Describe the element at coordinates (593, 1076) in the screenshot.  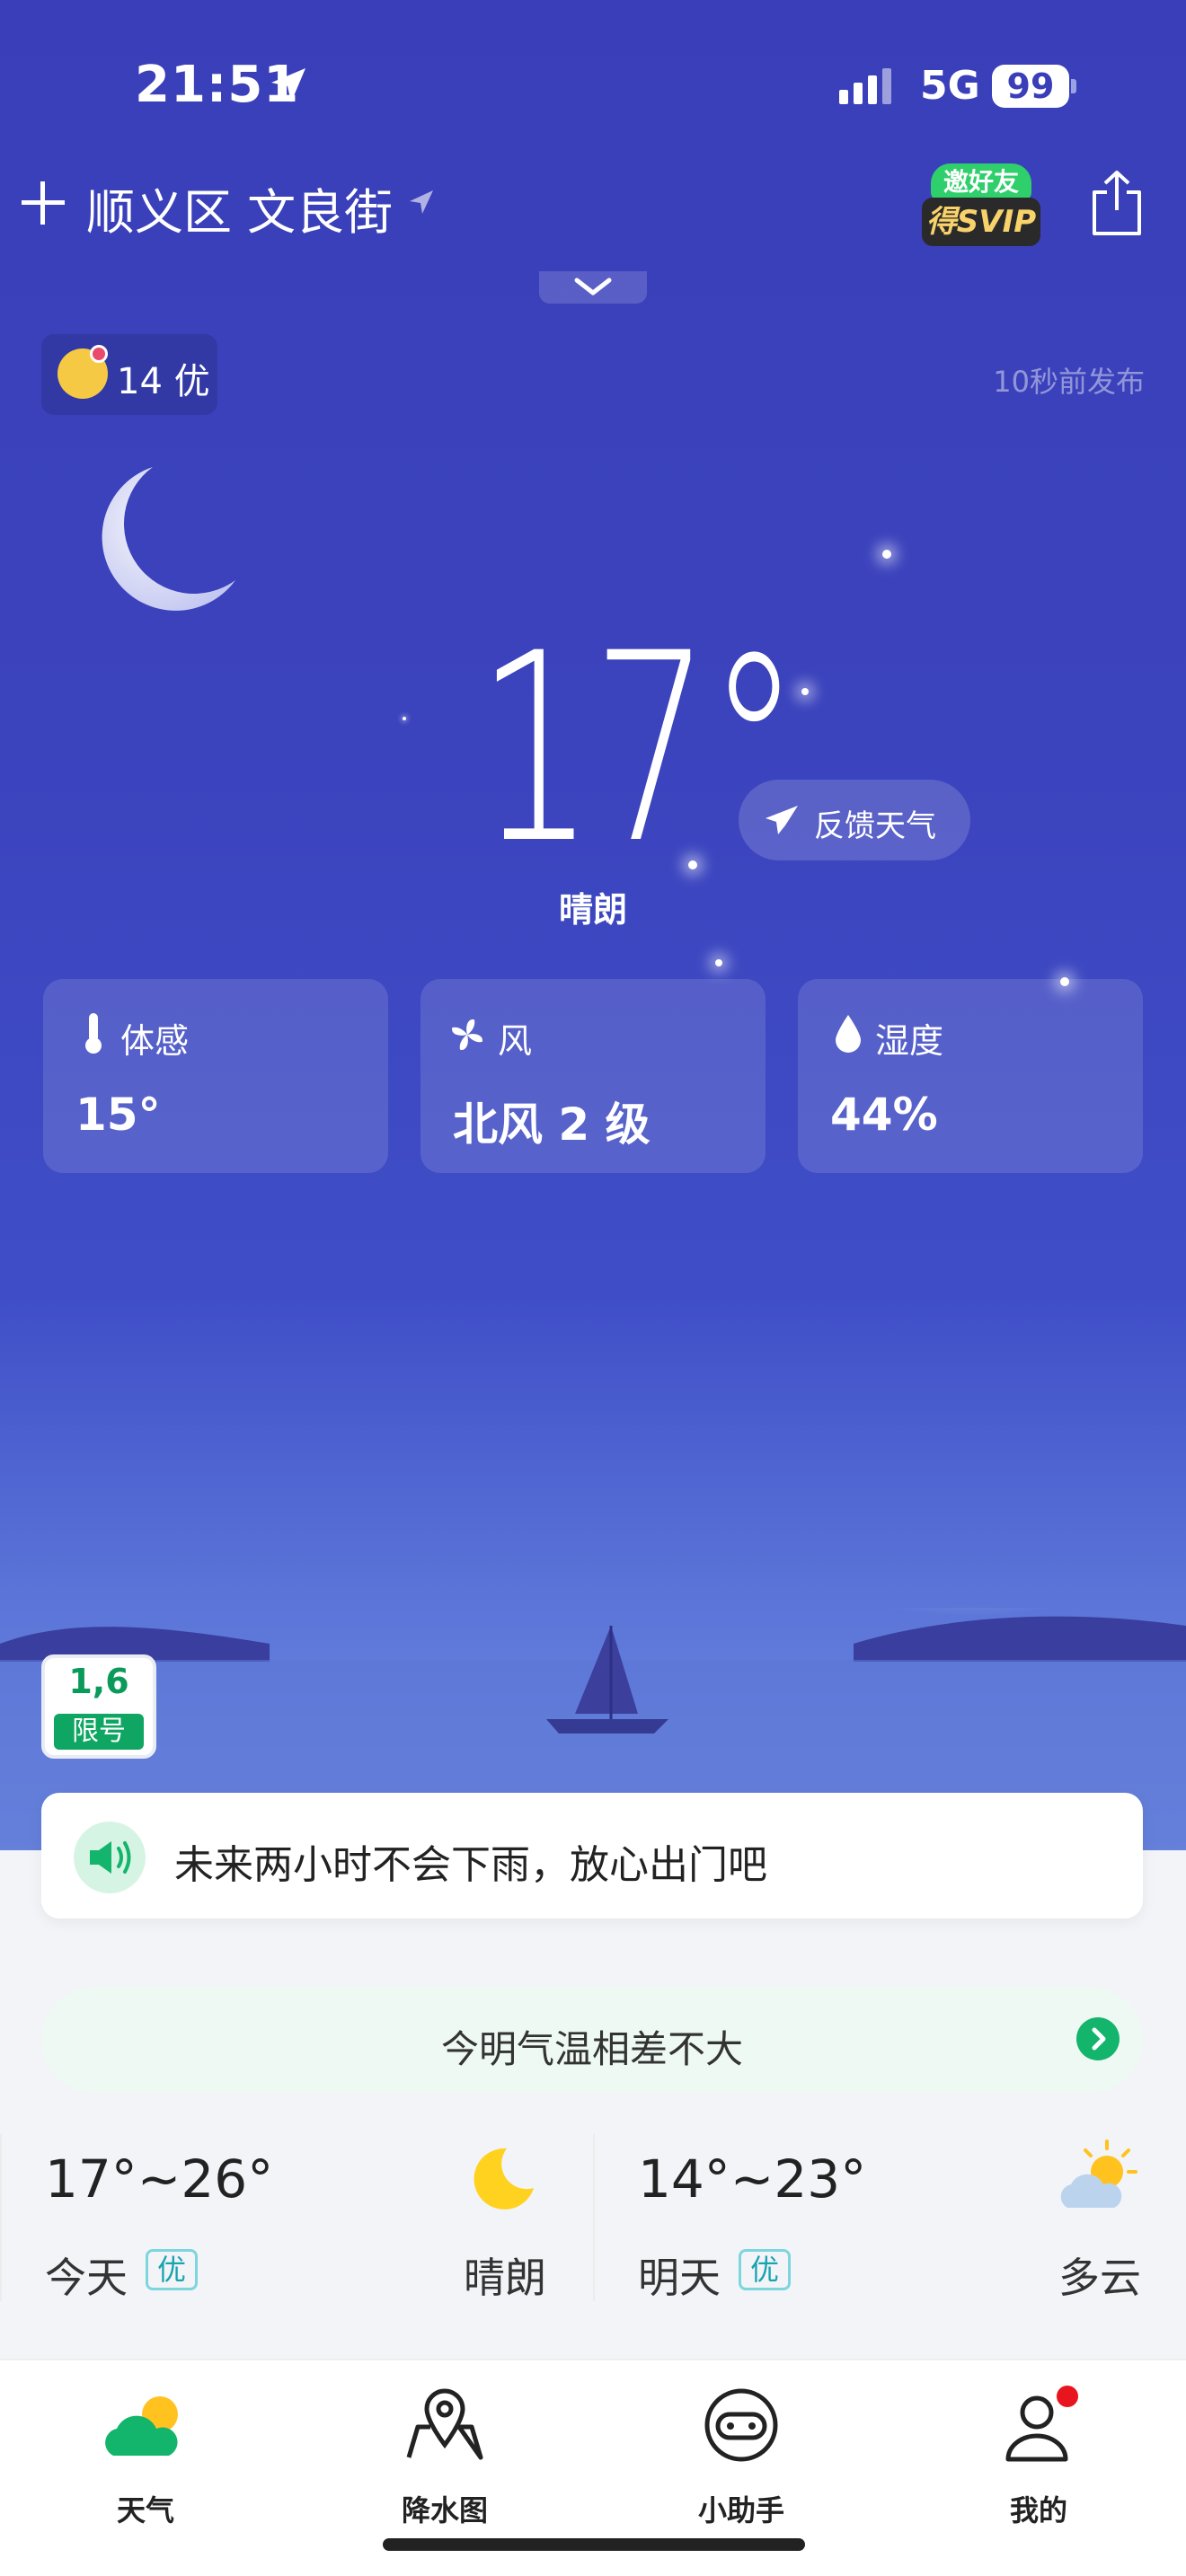
I see `wind-card: 风 北风 2 级` at that location.